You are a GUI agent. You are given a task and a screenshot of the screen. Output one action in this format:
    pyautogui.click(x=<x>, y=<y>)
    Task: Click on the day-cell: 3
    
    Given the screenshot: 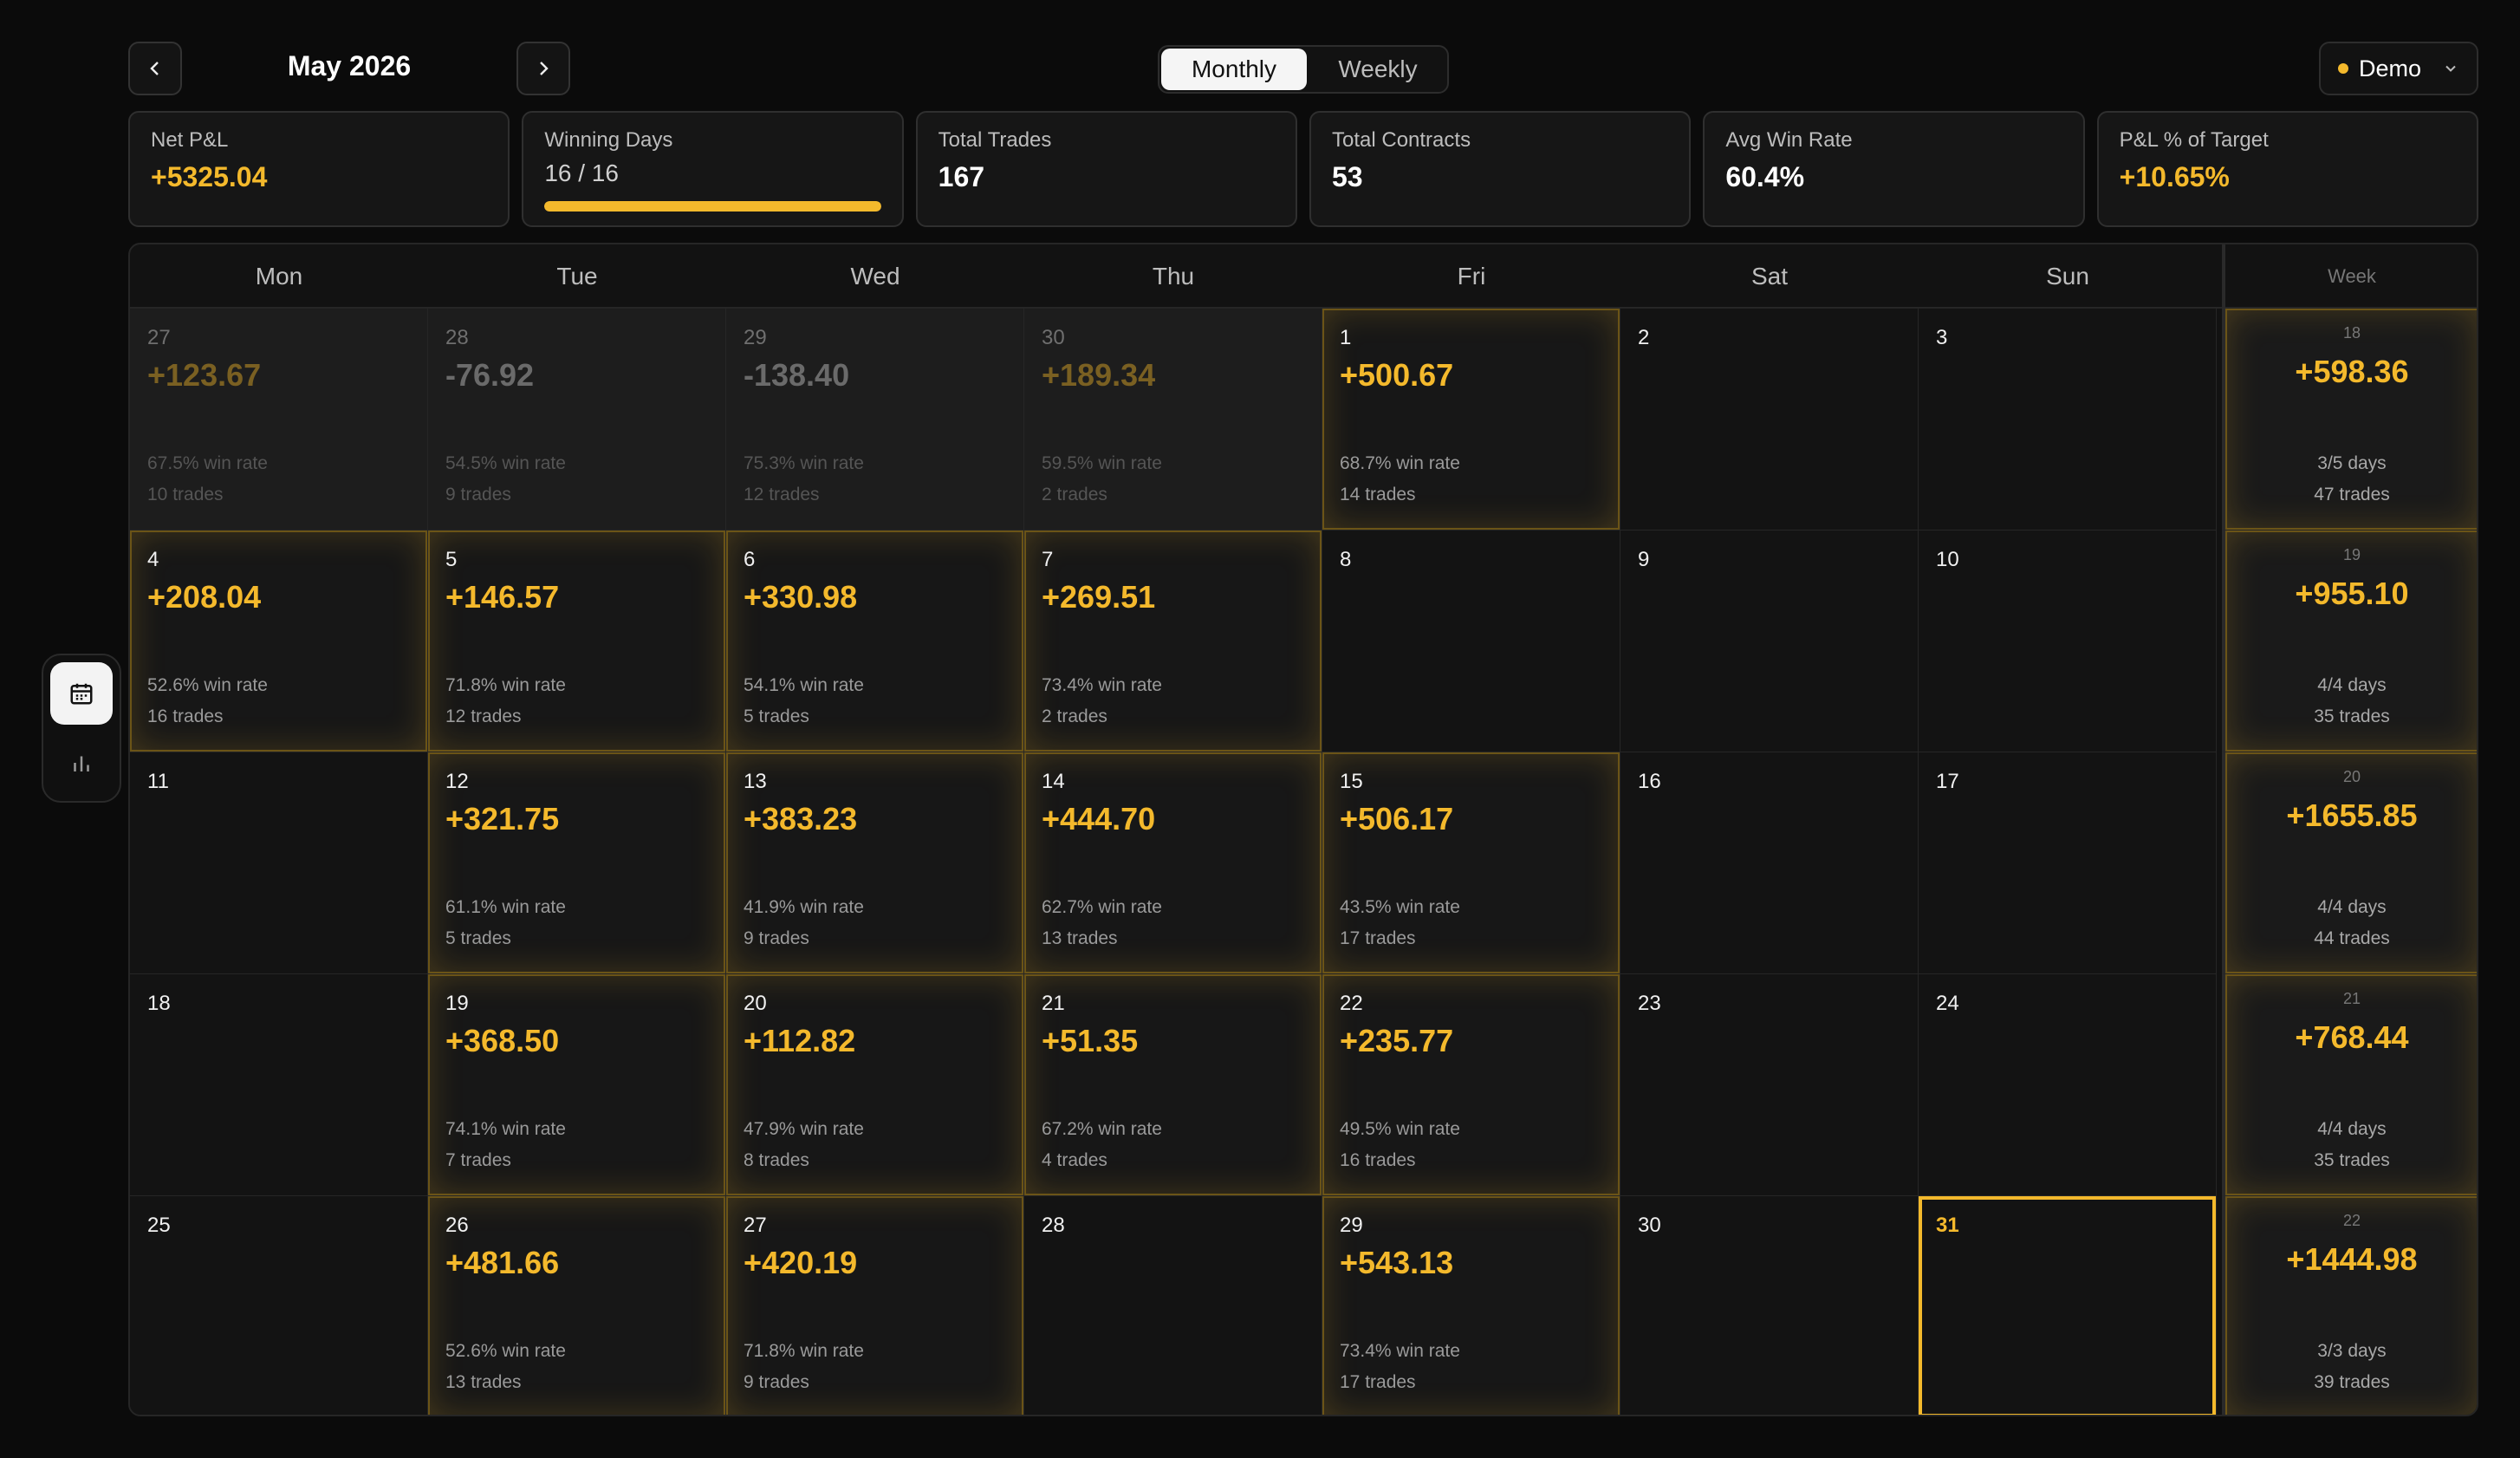 What is the action you would take?
    pyautogui.click(x=2068, y=419)
    